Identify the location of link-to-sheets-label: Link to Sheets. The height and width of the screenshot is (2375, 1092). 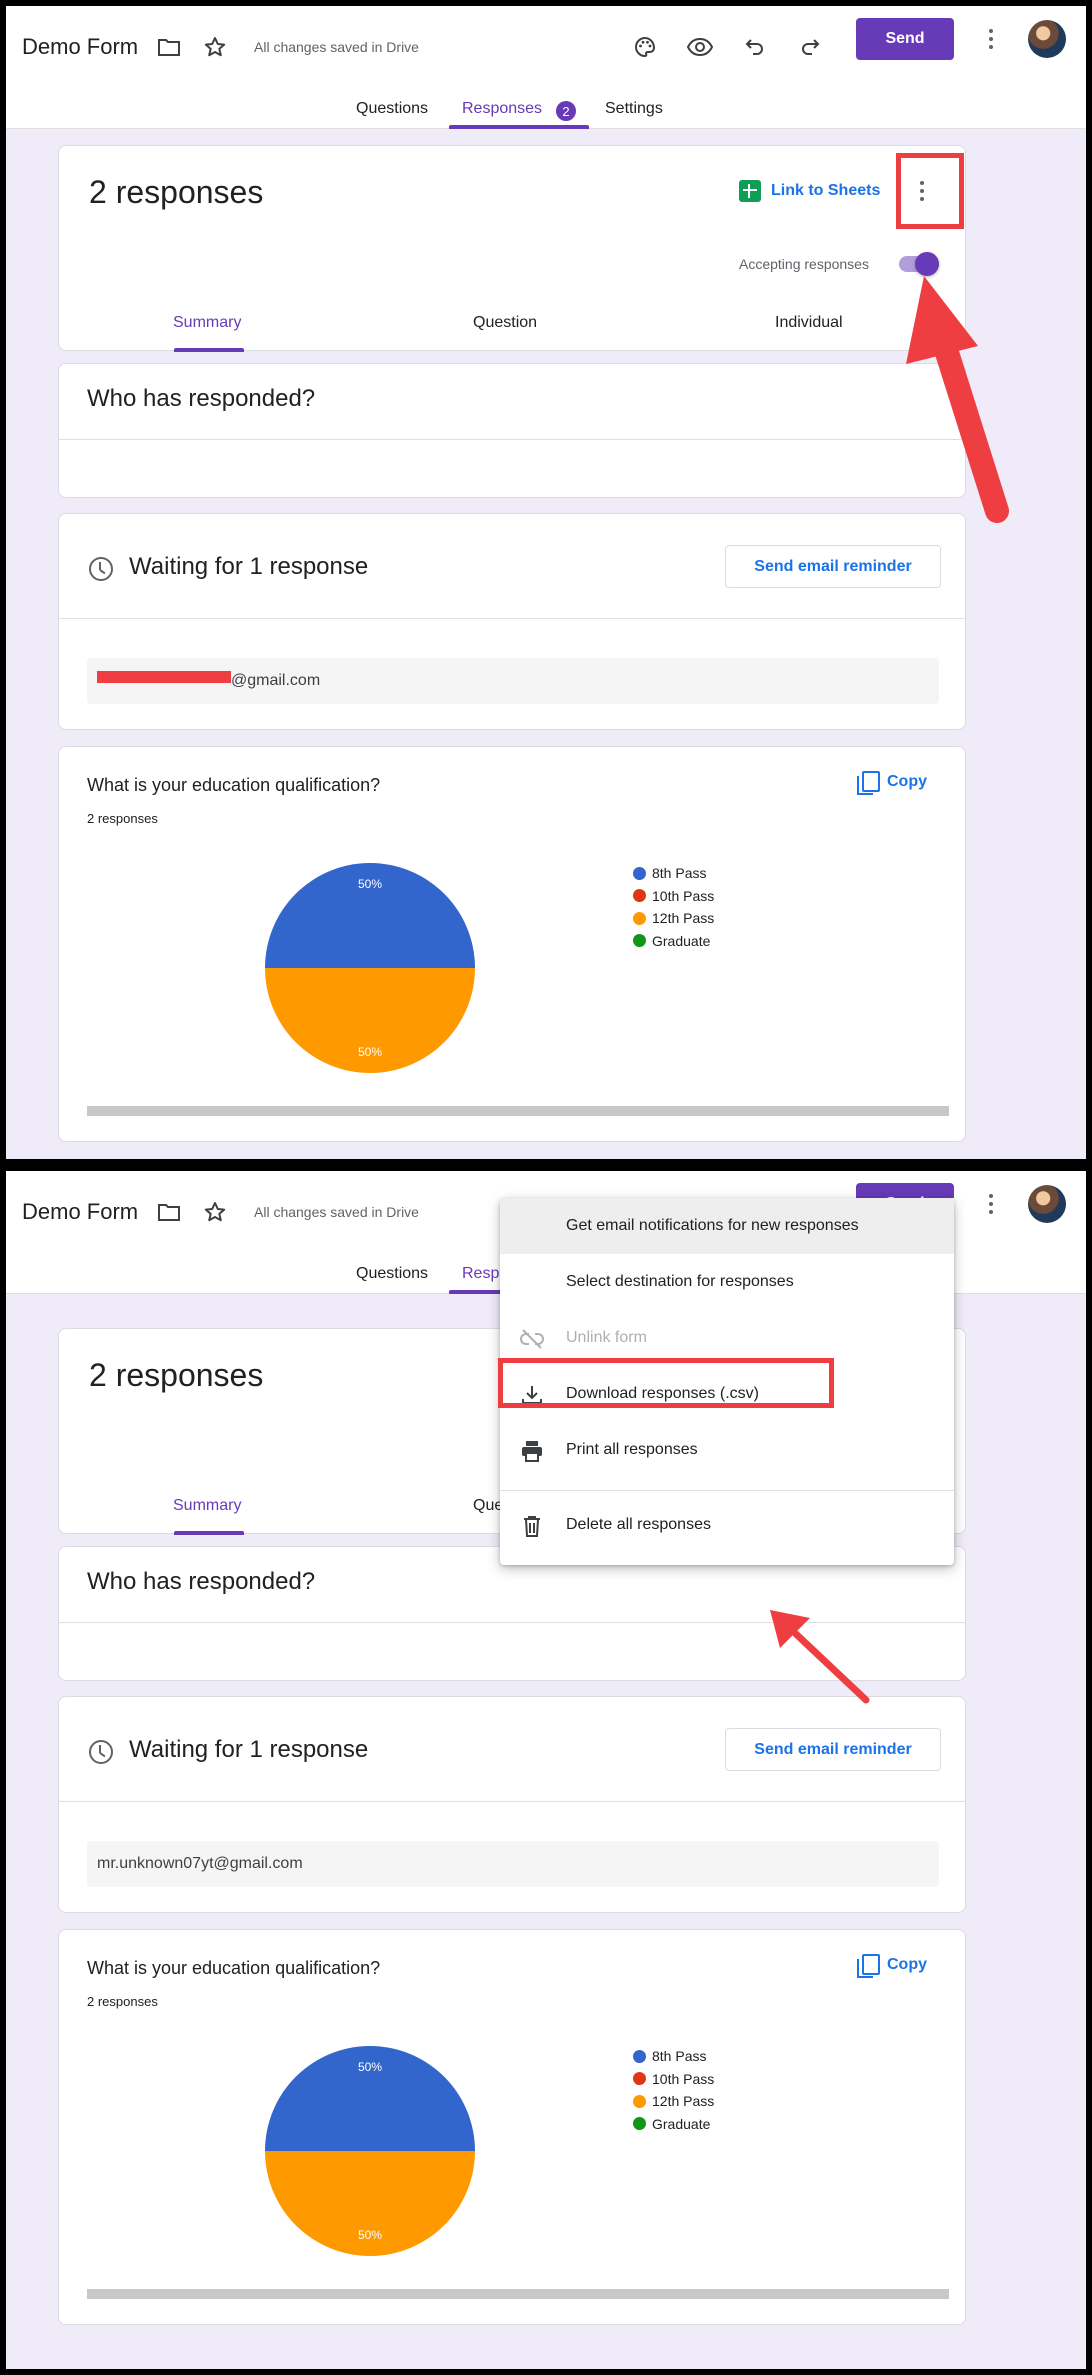
(826, 190).